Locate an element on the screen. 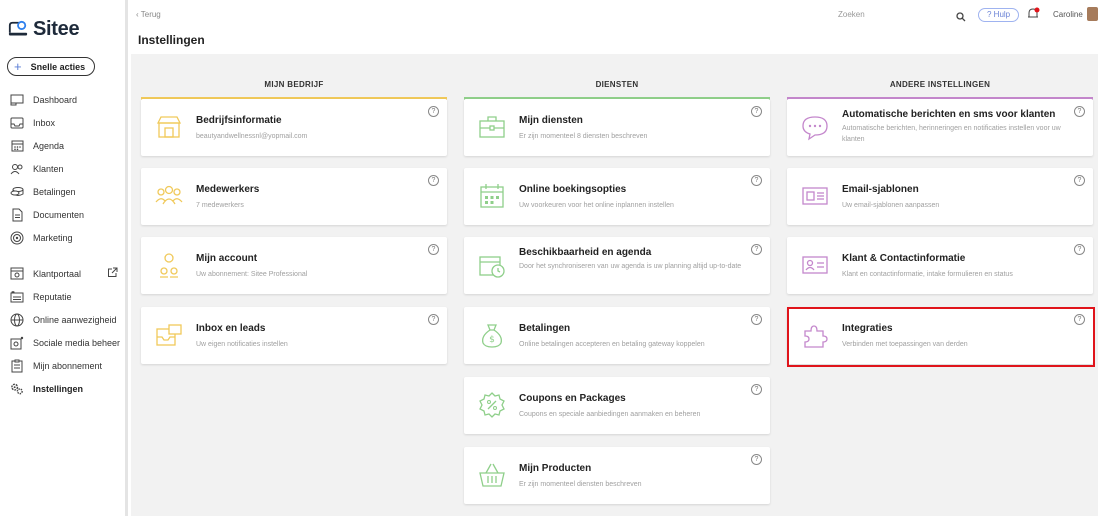 Image resolution: width=1098 pixels, height=516 pixels. card-subtitle: Verbinden met toepassingen van derden is located at coordinates (905, 344).